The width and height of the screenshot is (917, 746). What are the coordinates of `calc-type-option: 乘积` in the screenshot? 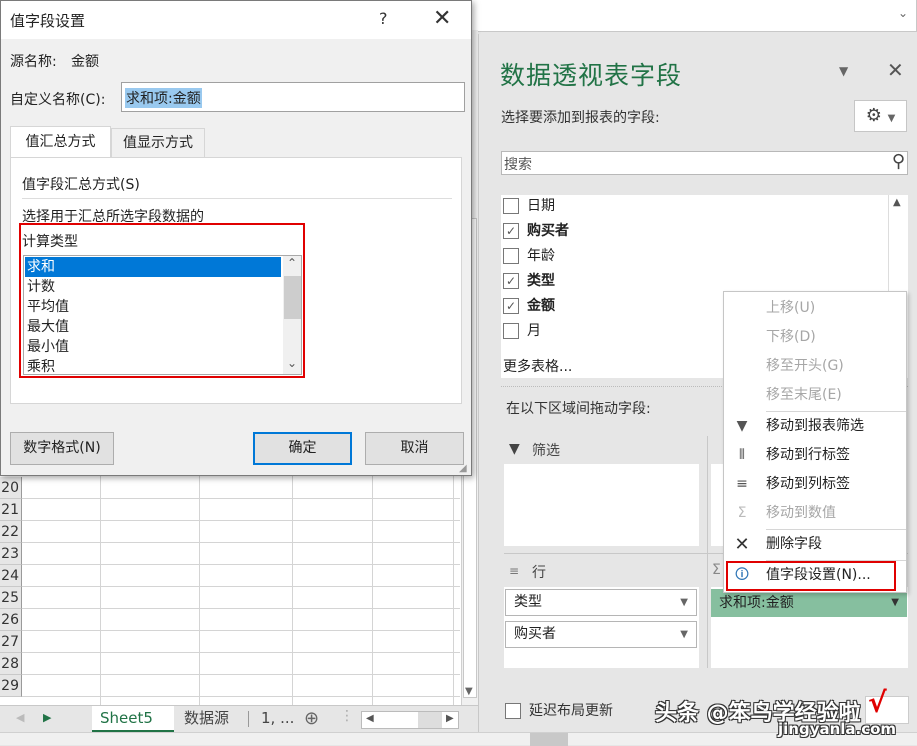 It's located at (153, 365).